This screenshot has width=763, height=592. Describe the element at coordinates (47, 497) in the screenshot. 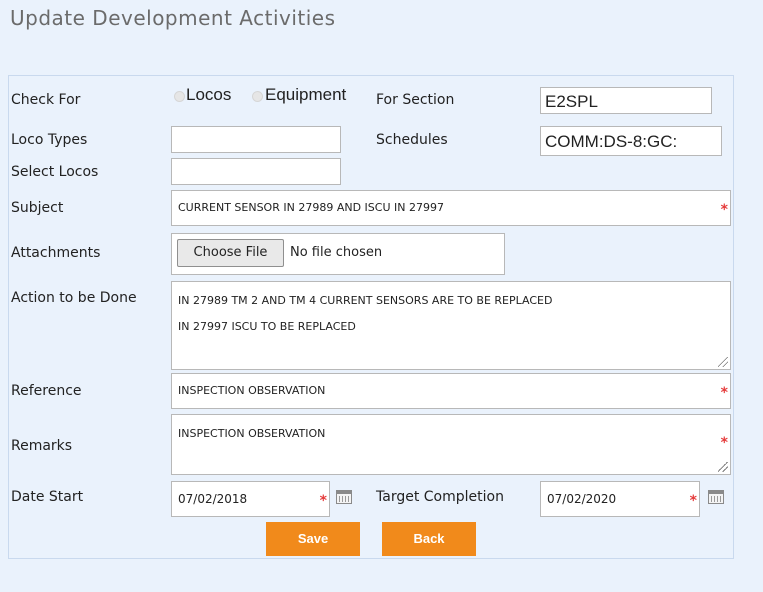

I see `date-start-label: Date Start` at that location.